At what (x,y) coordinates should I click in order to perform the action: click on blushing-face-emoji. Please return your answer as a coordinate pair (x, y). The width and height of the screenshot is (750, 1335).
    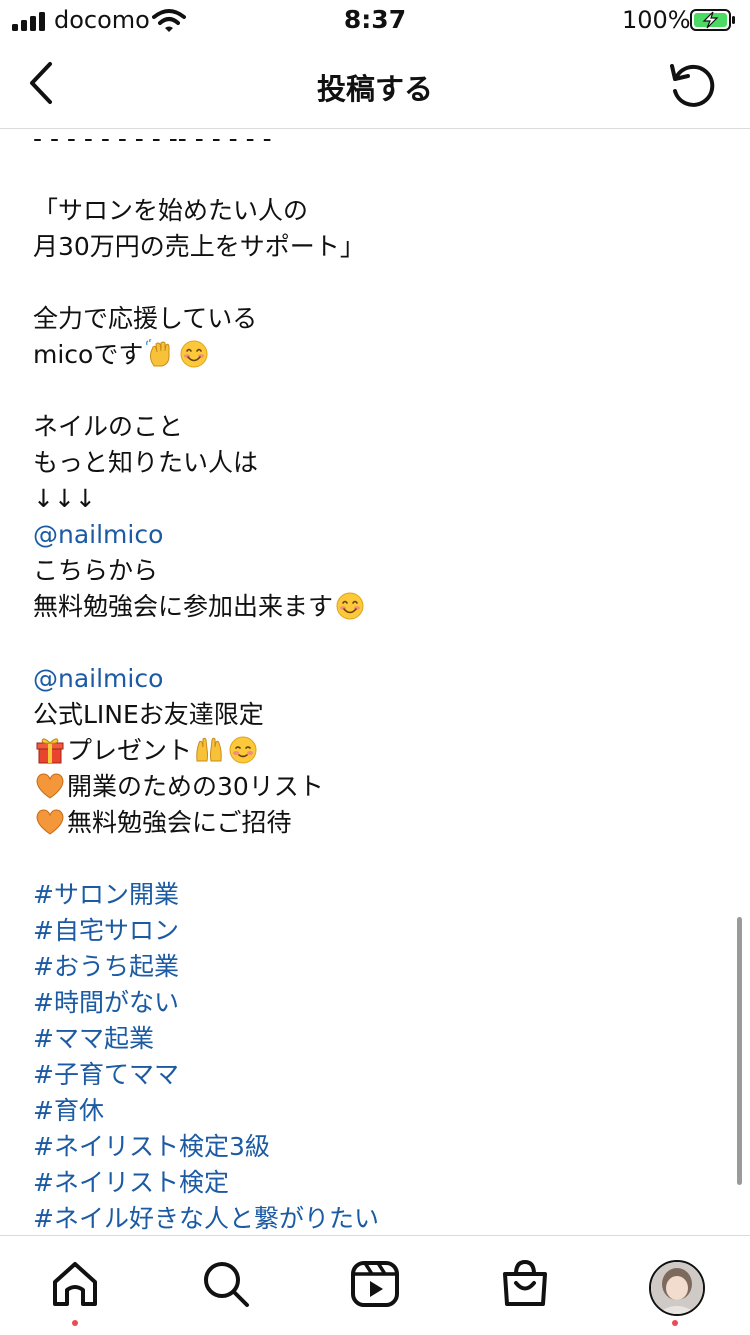
    Looking at the image, I should click on (243, 750).